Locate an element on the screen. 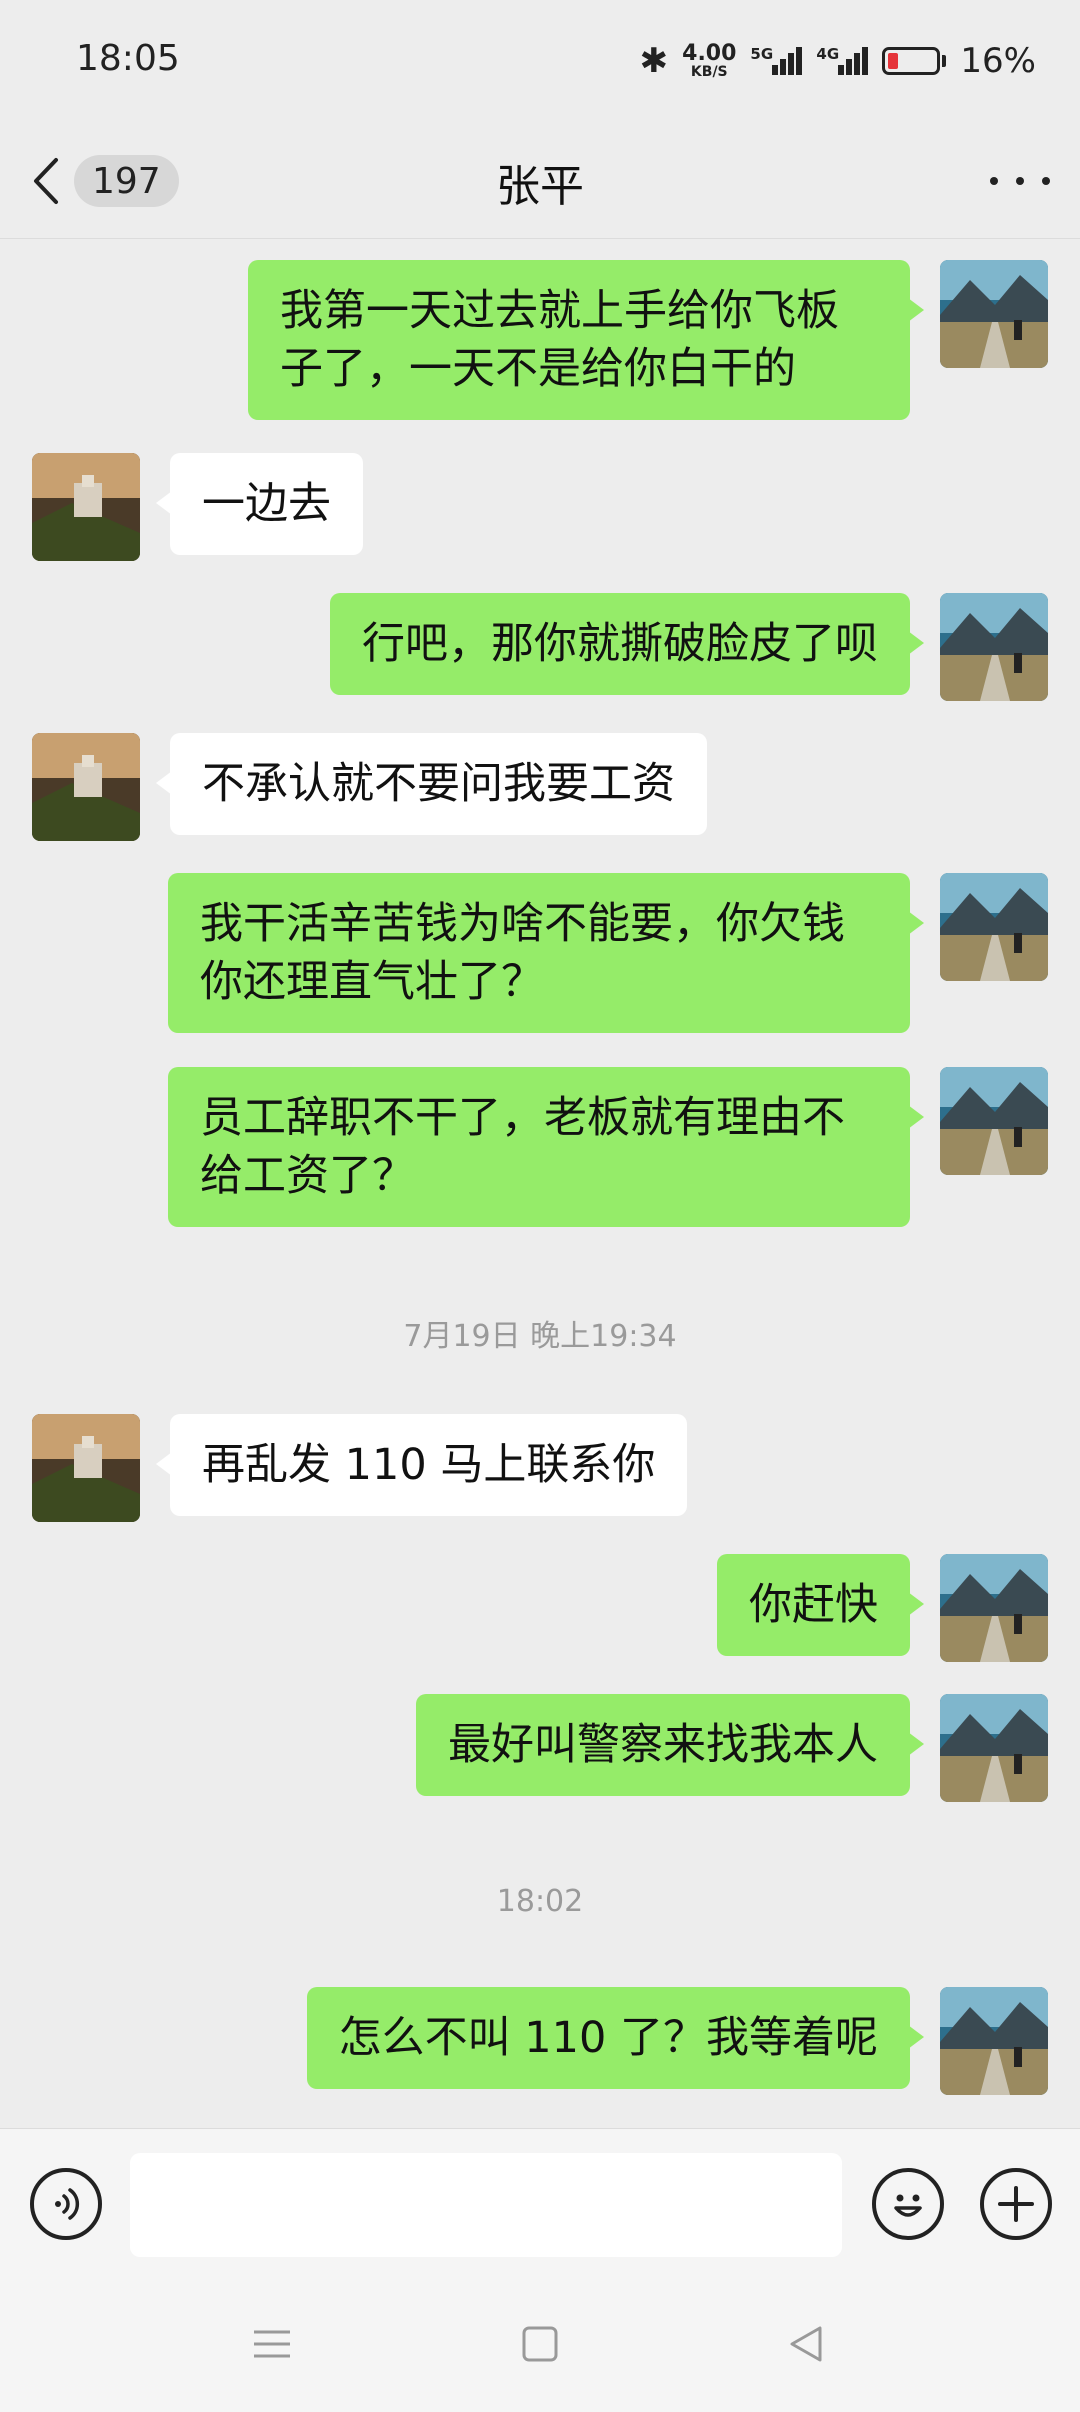  chat-header: 197 张平 is located at coordinates (540, 181).